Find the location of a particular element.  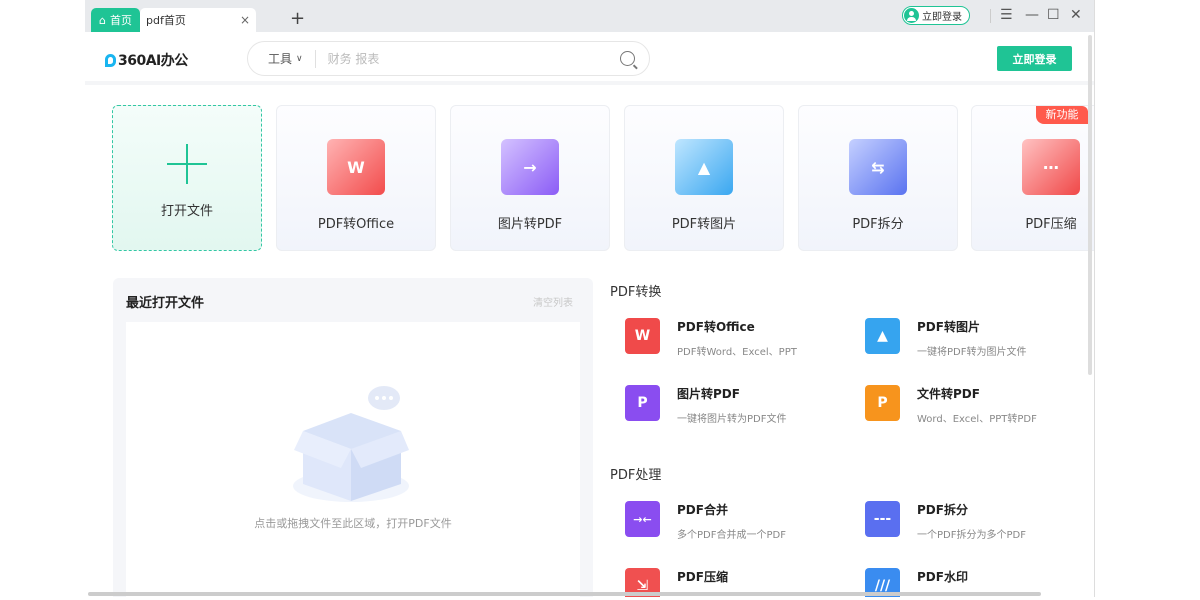

tool-dropdown: 工具 ∨ is located at coordinates (285, 58).